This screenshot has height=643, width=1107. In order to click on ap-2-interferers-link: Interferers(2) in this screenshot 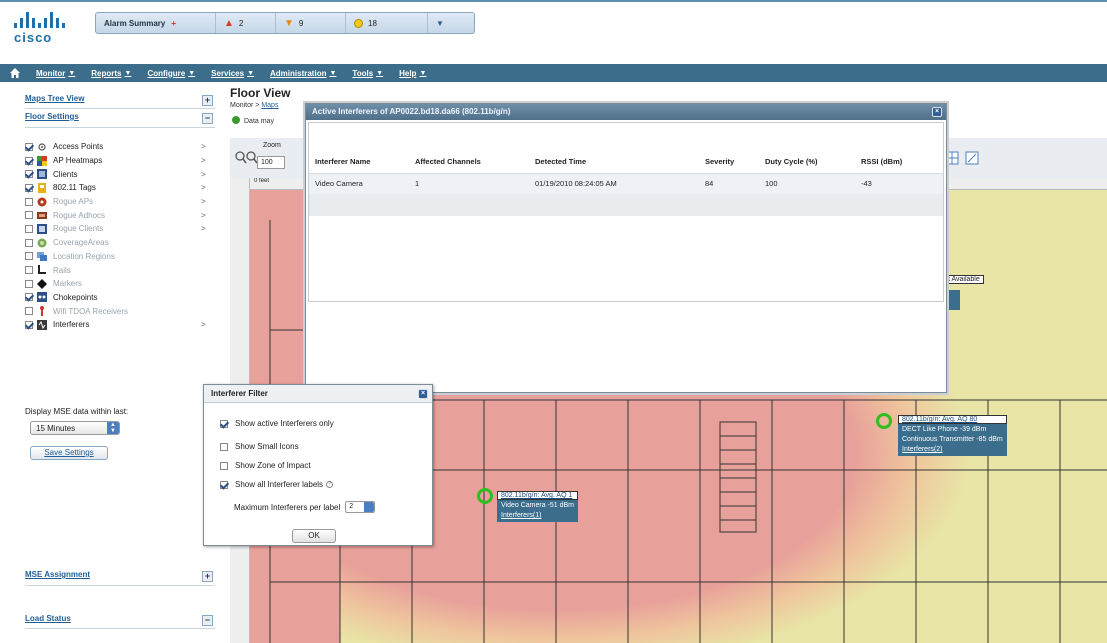, I will do `click(952, 450)`.